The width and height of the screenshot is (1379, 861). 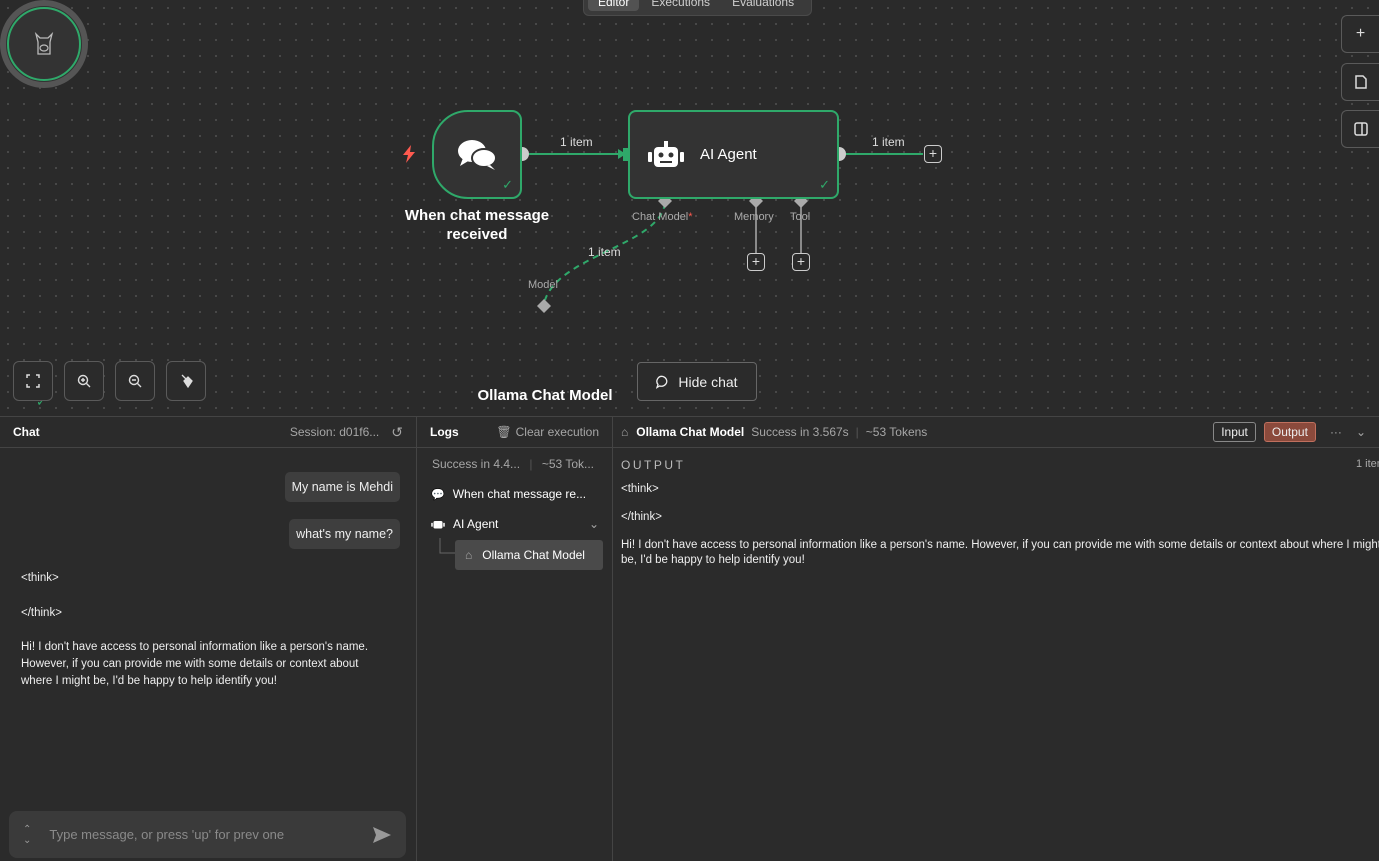 What do you see at coordinates (641, 517) in the screenshot?
I see `output-line: </think>` at bounding box center [641, 517].